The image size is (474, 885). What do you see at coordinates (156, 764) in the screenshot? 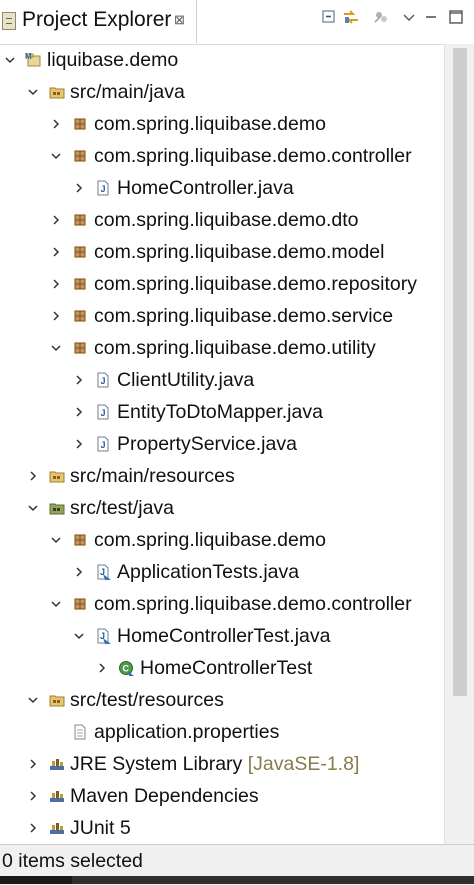
I see `library-name: JRE System Library` at bounding box center [156, 764].